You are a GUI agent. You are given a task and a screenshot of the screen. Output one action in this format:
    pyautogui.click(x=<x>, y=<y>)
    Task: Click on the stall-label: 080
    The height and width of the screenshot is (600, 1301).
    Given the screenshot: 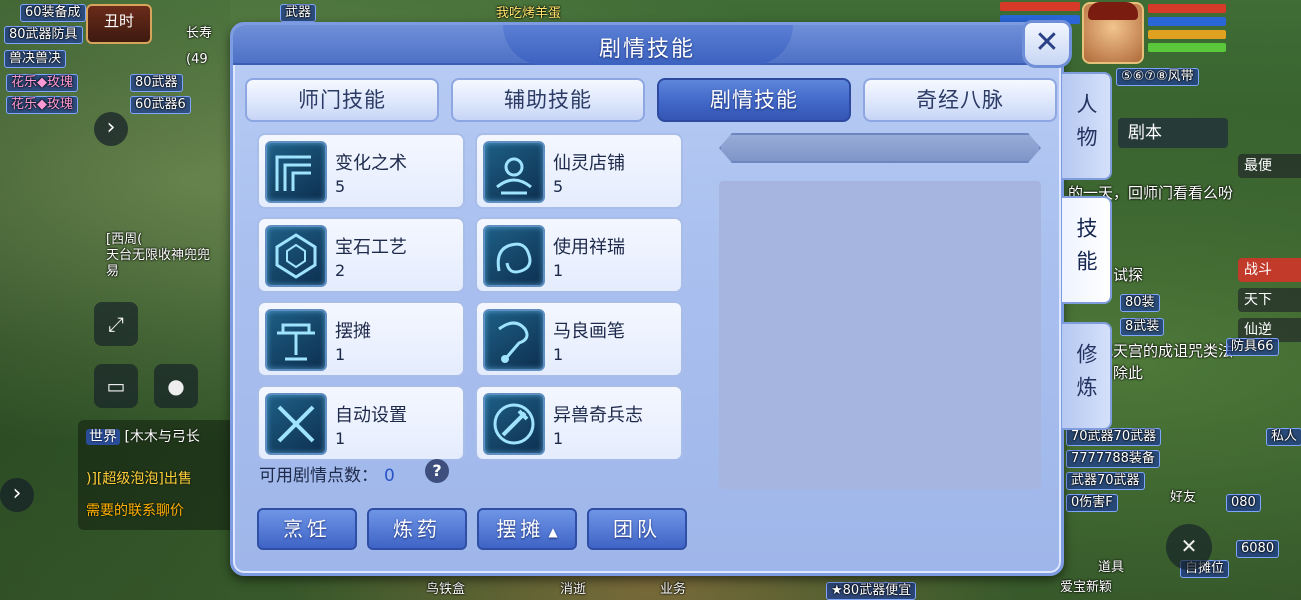 What is the action you would take?
    pyautogui.click(x=1243, y=503)
    